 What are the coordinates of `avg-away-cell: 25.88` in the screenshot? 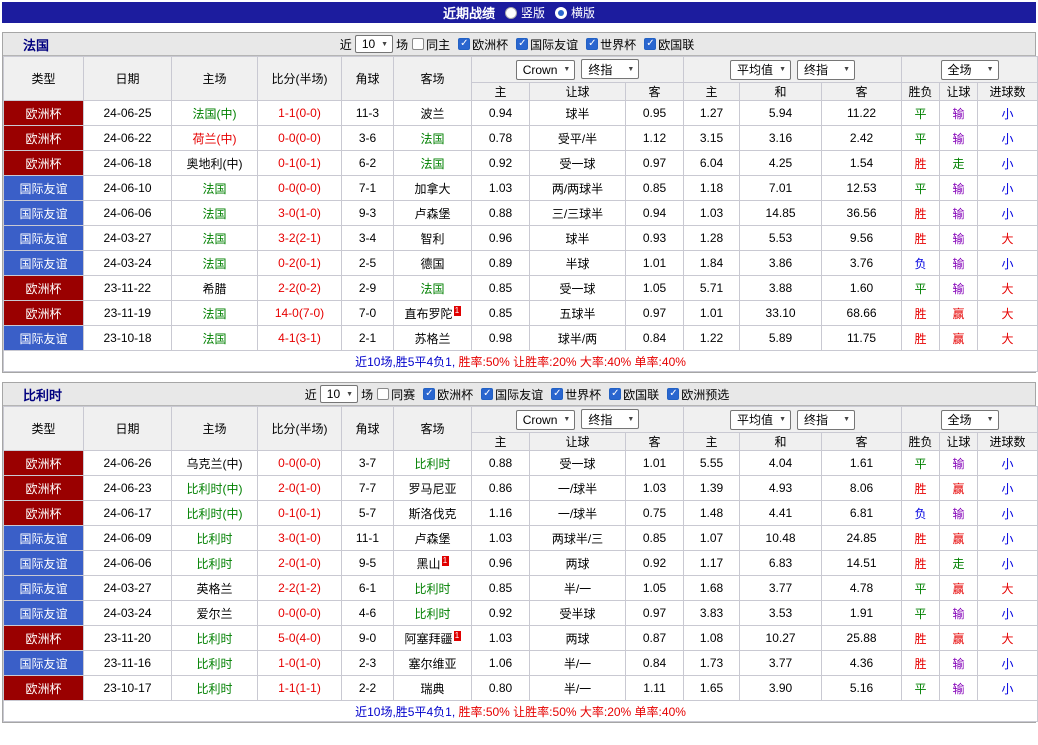 It's located at (862, 638).